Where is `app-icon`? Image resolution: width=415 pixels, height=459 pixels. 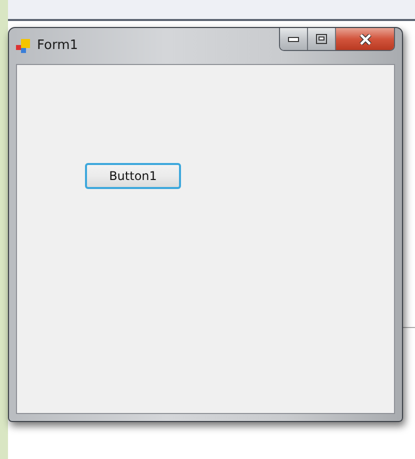 app-icon is located at coordinates (23, 45).